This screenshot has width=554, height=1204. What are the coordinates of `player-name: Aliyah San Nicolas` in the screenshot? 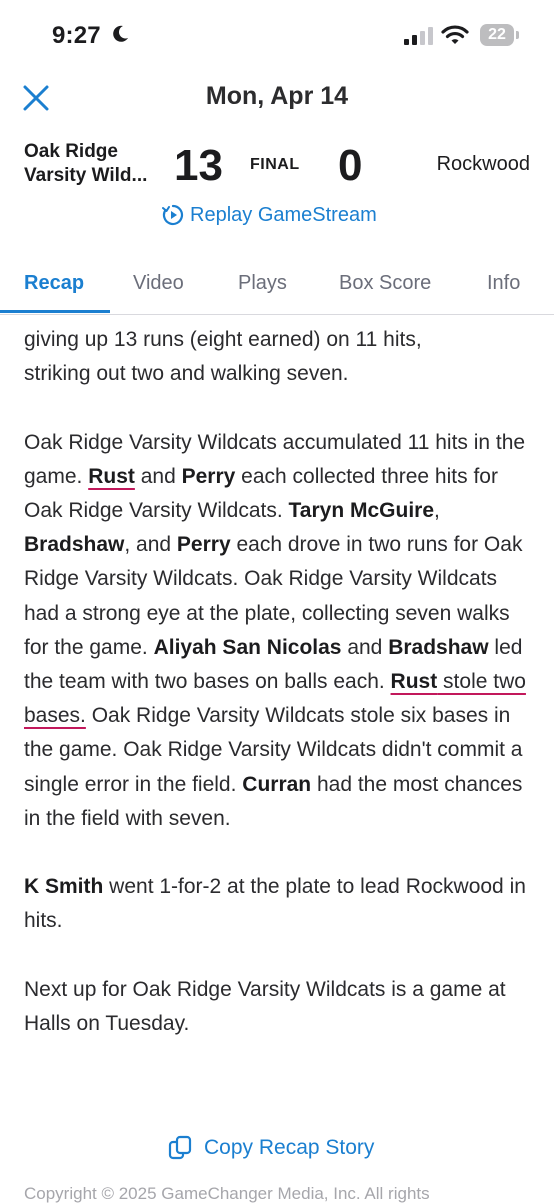 It's located at (247, 647).